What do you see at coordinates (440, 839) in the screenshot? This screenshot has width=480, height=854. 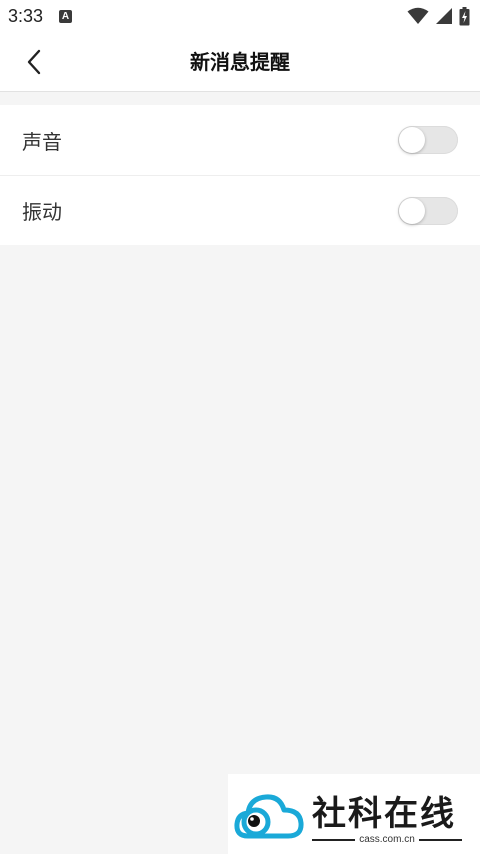 I see `watermark-divider-right` at bounding box center [440, 839].